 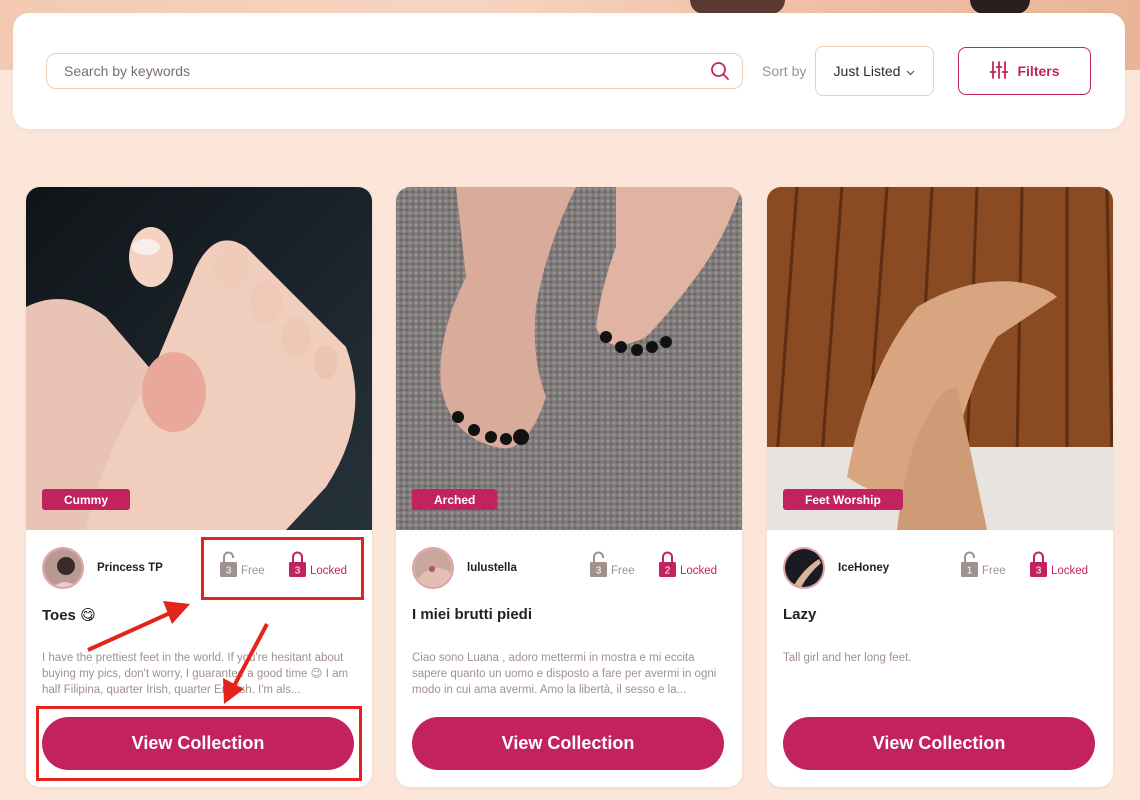 What do you see at coordinates (970, 571) in the screenshot?
I see `svg-text: 1` at bounding box center [970, 571].